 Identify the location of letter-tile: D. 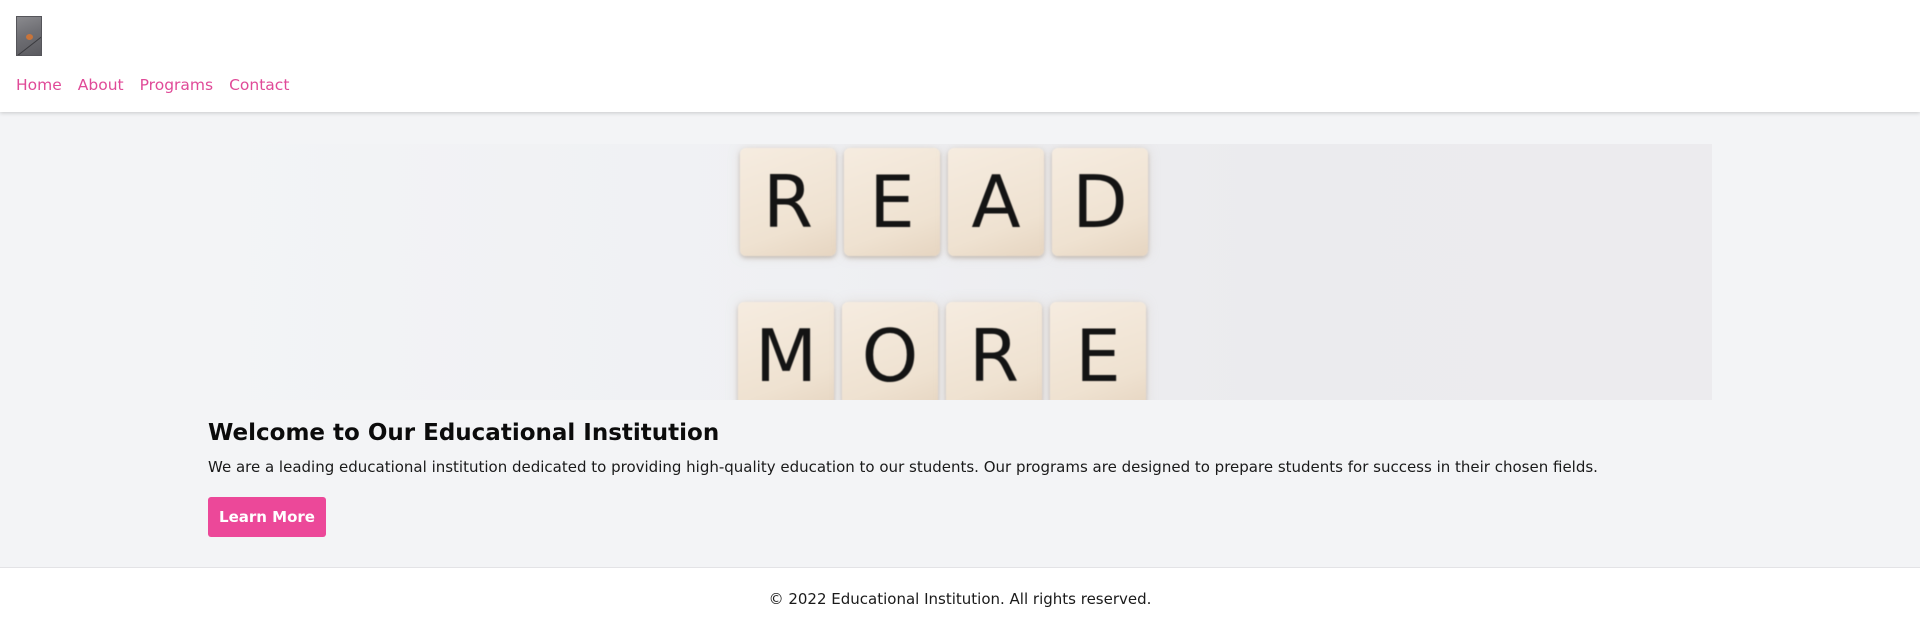
(1100, 202).